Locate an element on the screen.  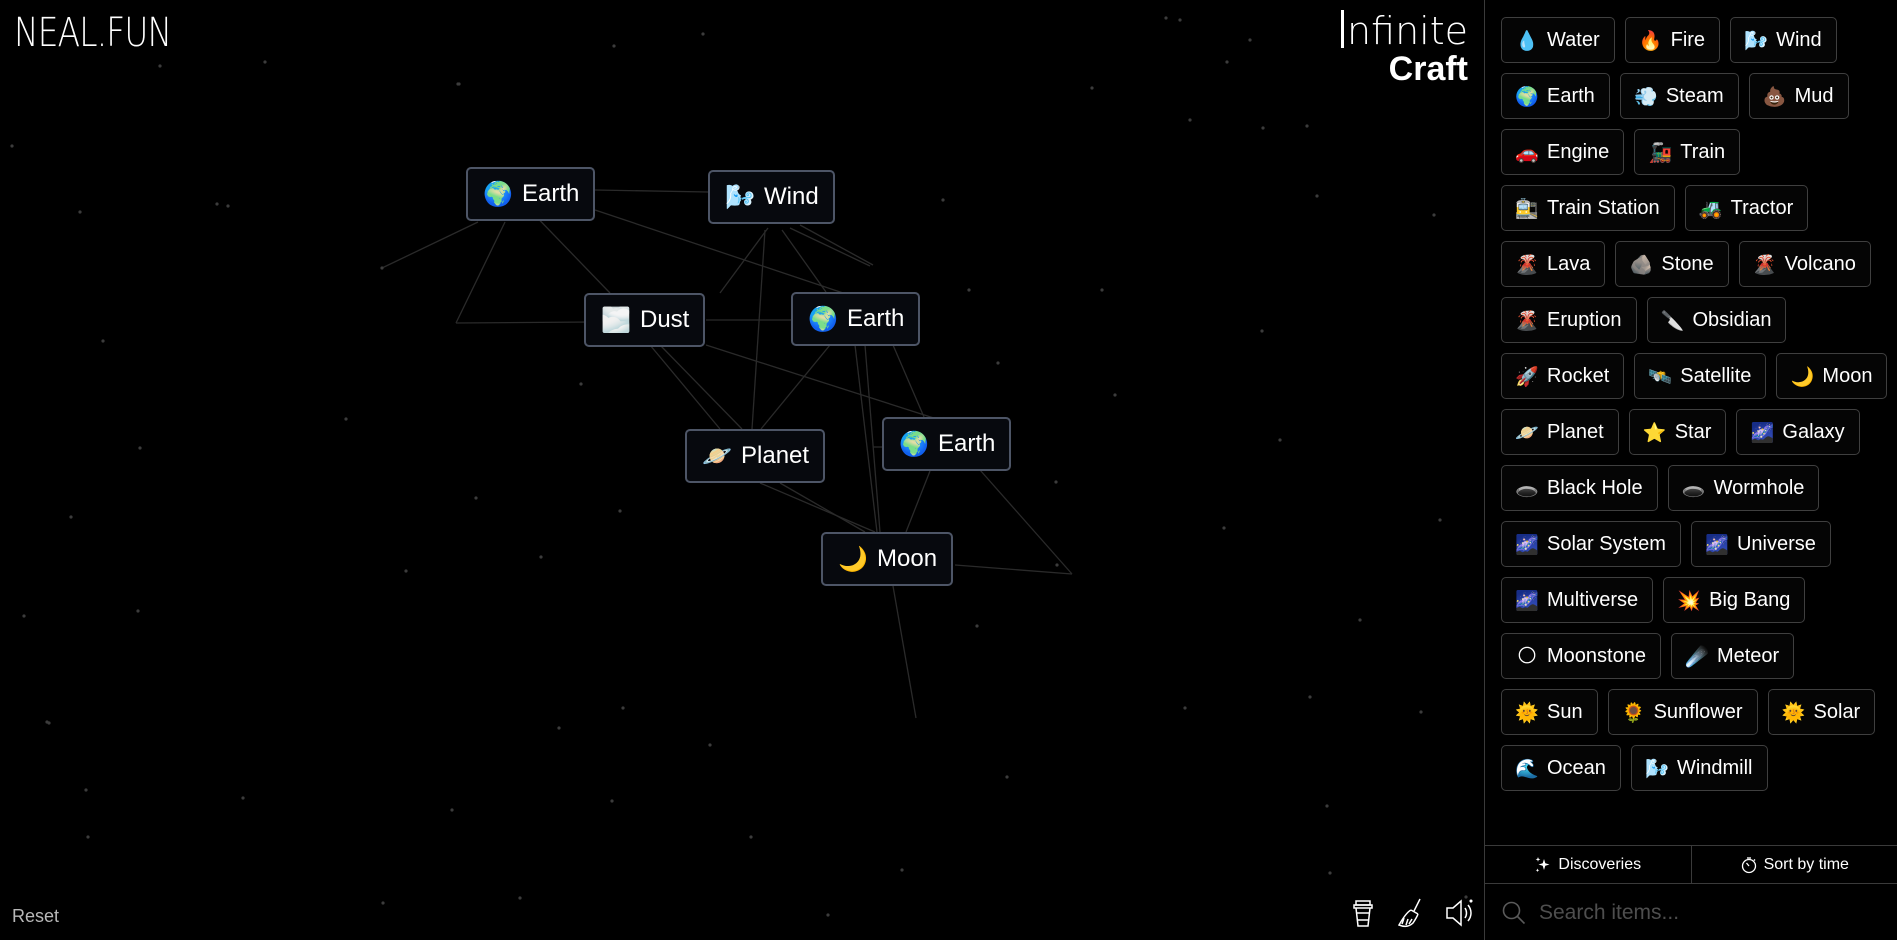
item-label: Mud is located at coordinates (1814, 95).